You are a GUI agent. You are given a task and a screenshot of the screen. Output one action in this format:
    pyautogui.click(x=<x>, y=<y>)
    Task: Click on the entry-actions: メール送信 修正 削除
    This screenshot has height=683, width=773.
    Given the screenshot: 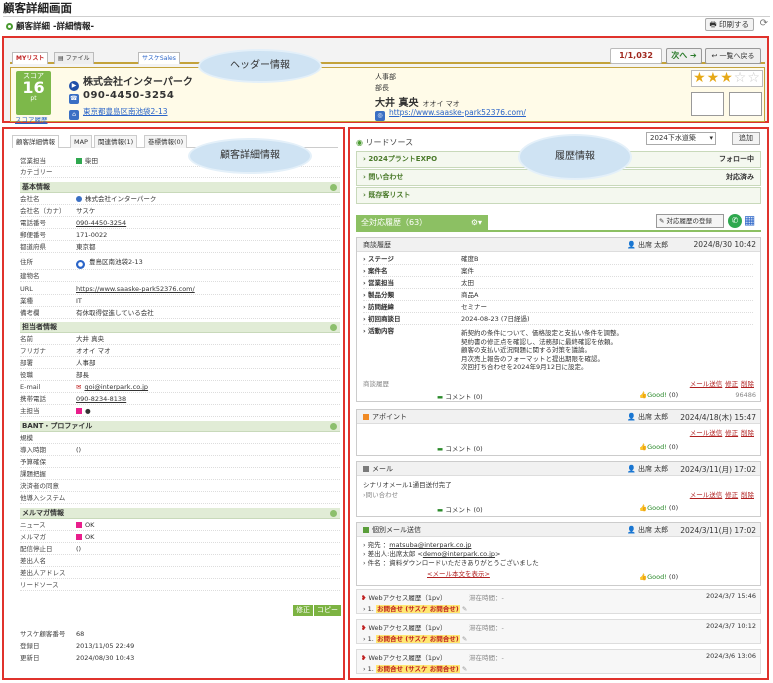 What is the action you would take?
    pyautogui.click(x=722, y=432)
    